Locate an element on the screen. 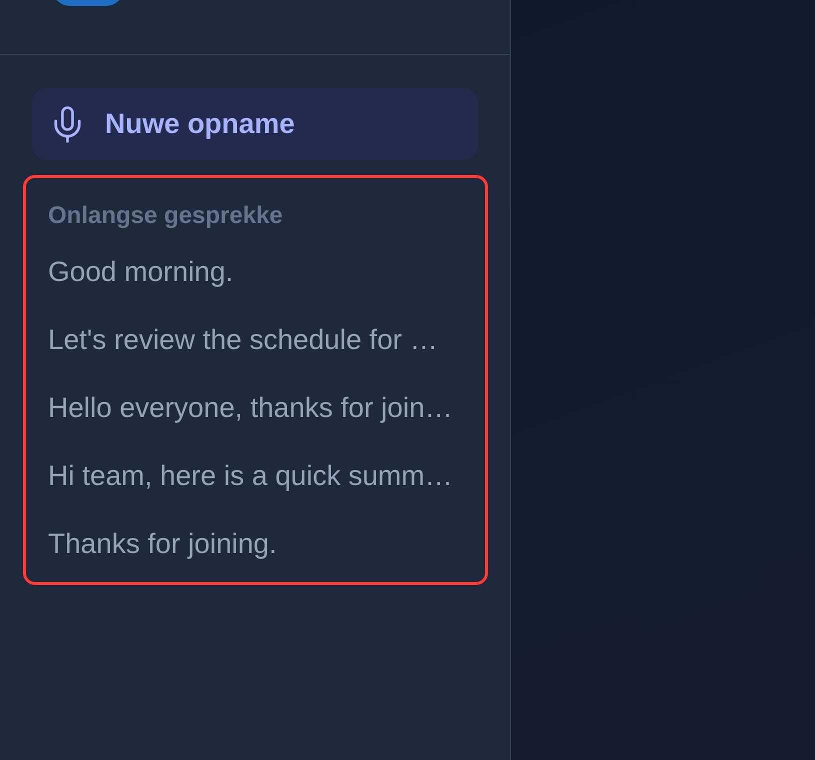 Image resolution: width=815 pixels, height=760 pixels. conversation-item: Good morning. is located at coordinates (255, 272).